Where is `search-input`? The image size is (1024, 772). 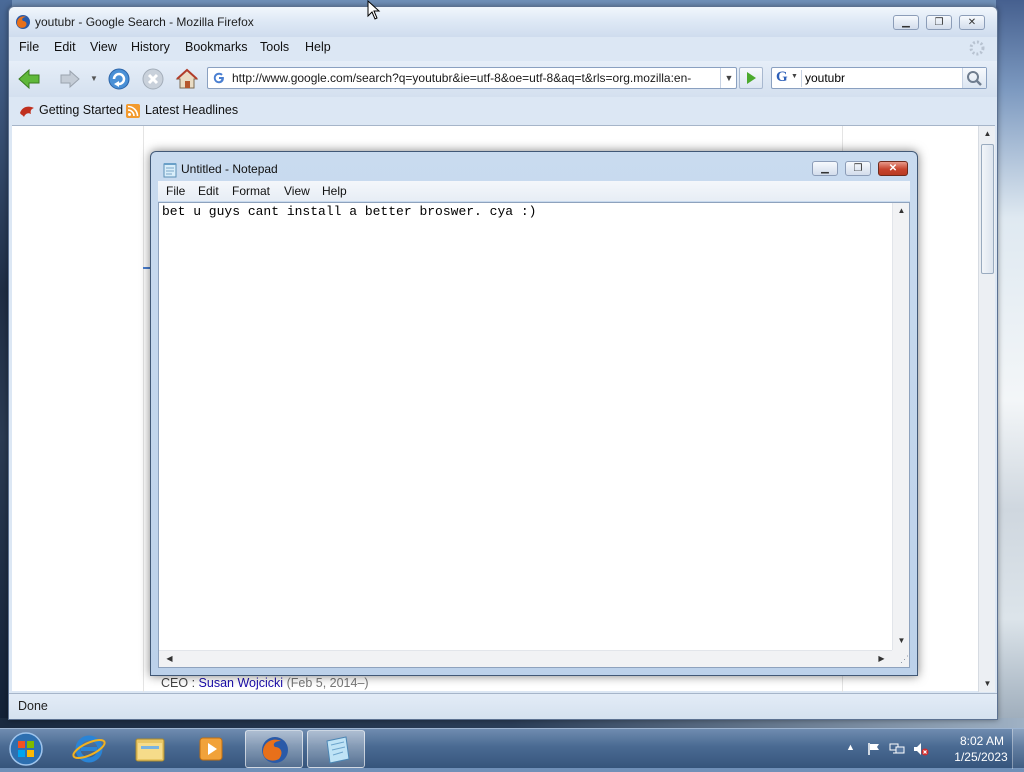 search-input is located at coordinates (880, 78).